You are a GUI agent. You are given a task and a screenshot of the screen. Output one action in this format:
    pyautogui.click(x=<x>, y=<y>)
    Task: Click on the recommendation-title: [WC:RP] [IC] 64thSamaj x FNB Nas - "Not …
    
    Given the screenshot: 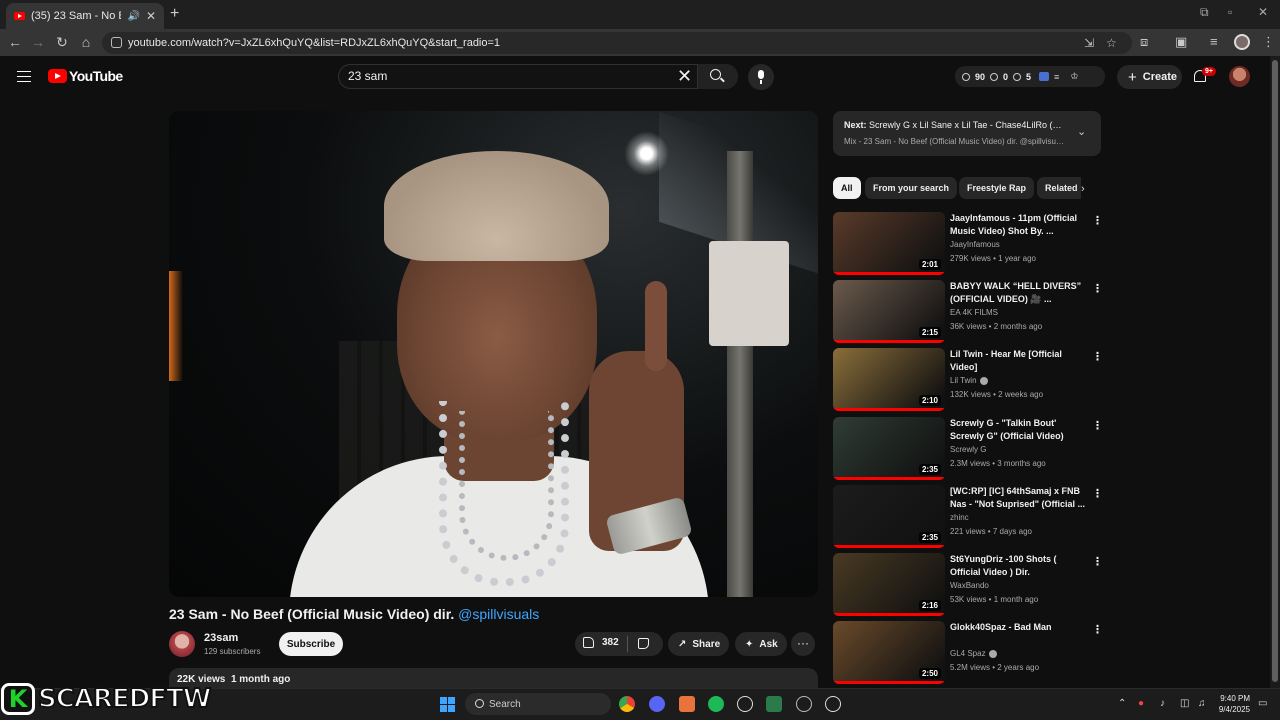 What is the action you would take?
    pyautogui.click(x=1018, y=498)
    